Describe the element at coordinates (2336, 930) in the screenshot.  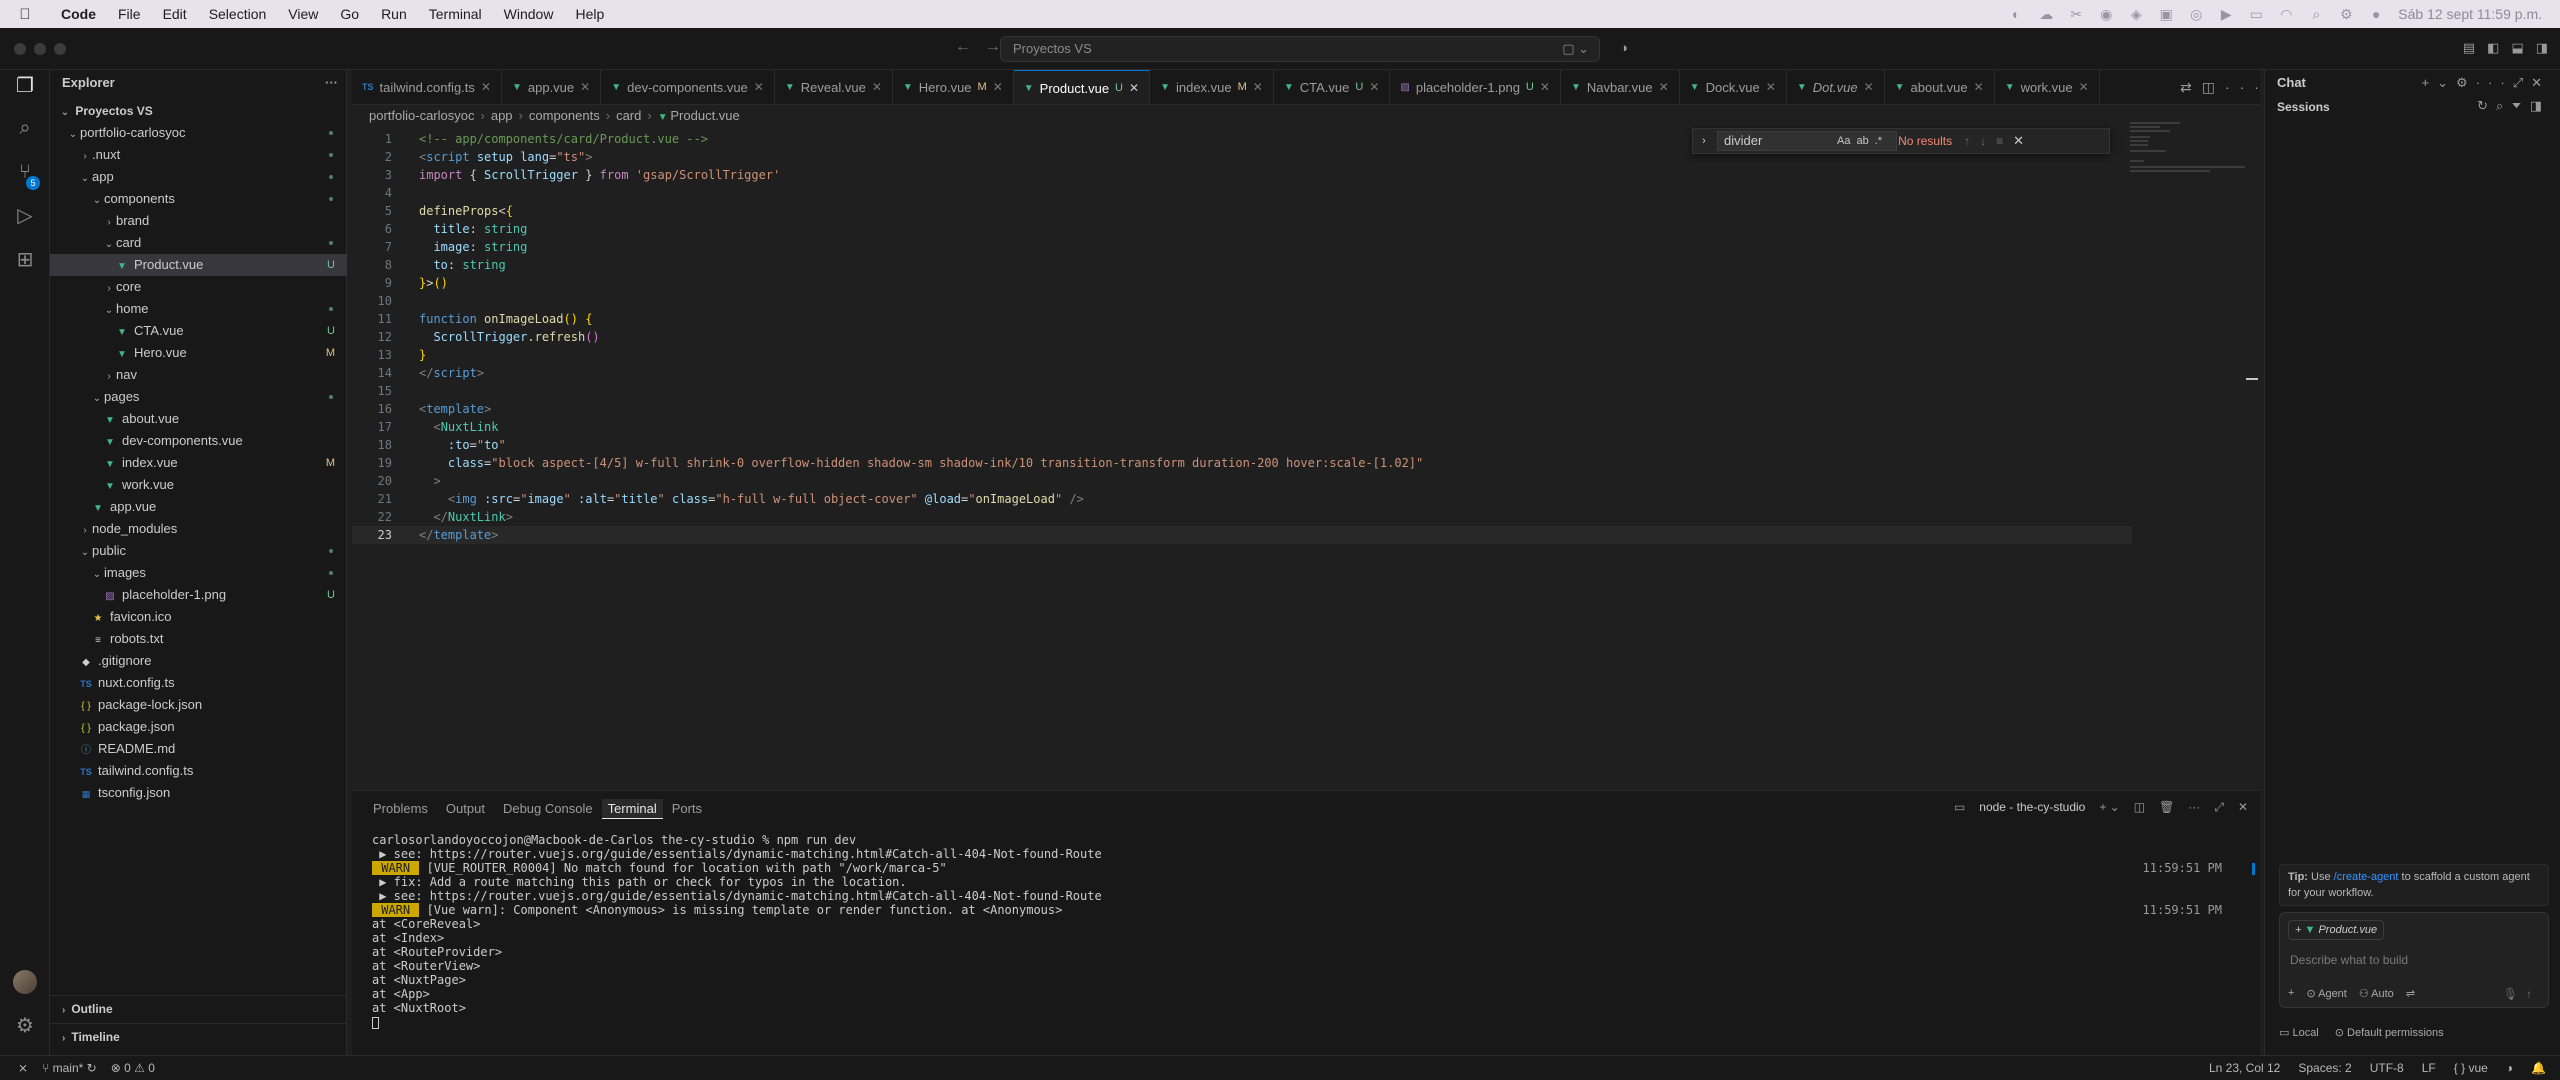
I see `context-chip: + ▼ Product.vue` at that location.